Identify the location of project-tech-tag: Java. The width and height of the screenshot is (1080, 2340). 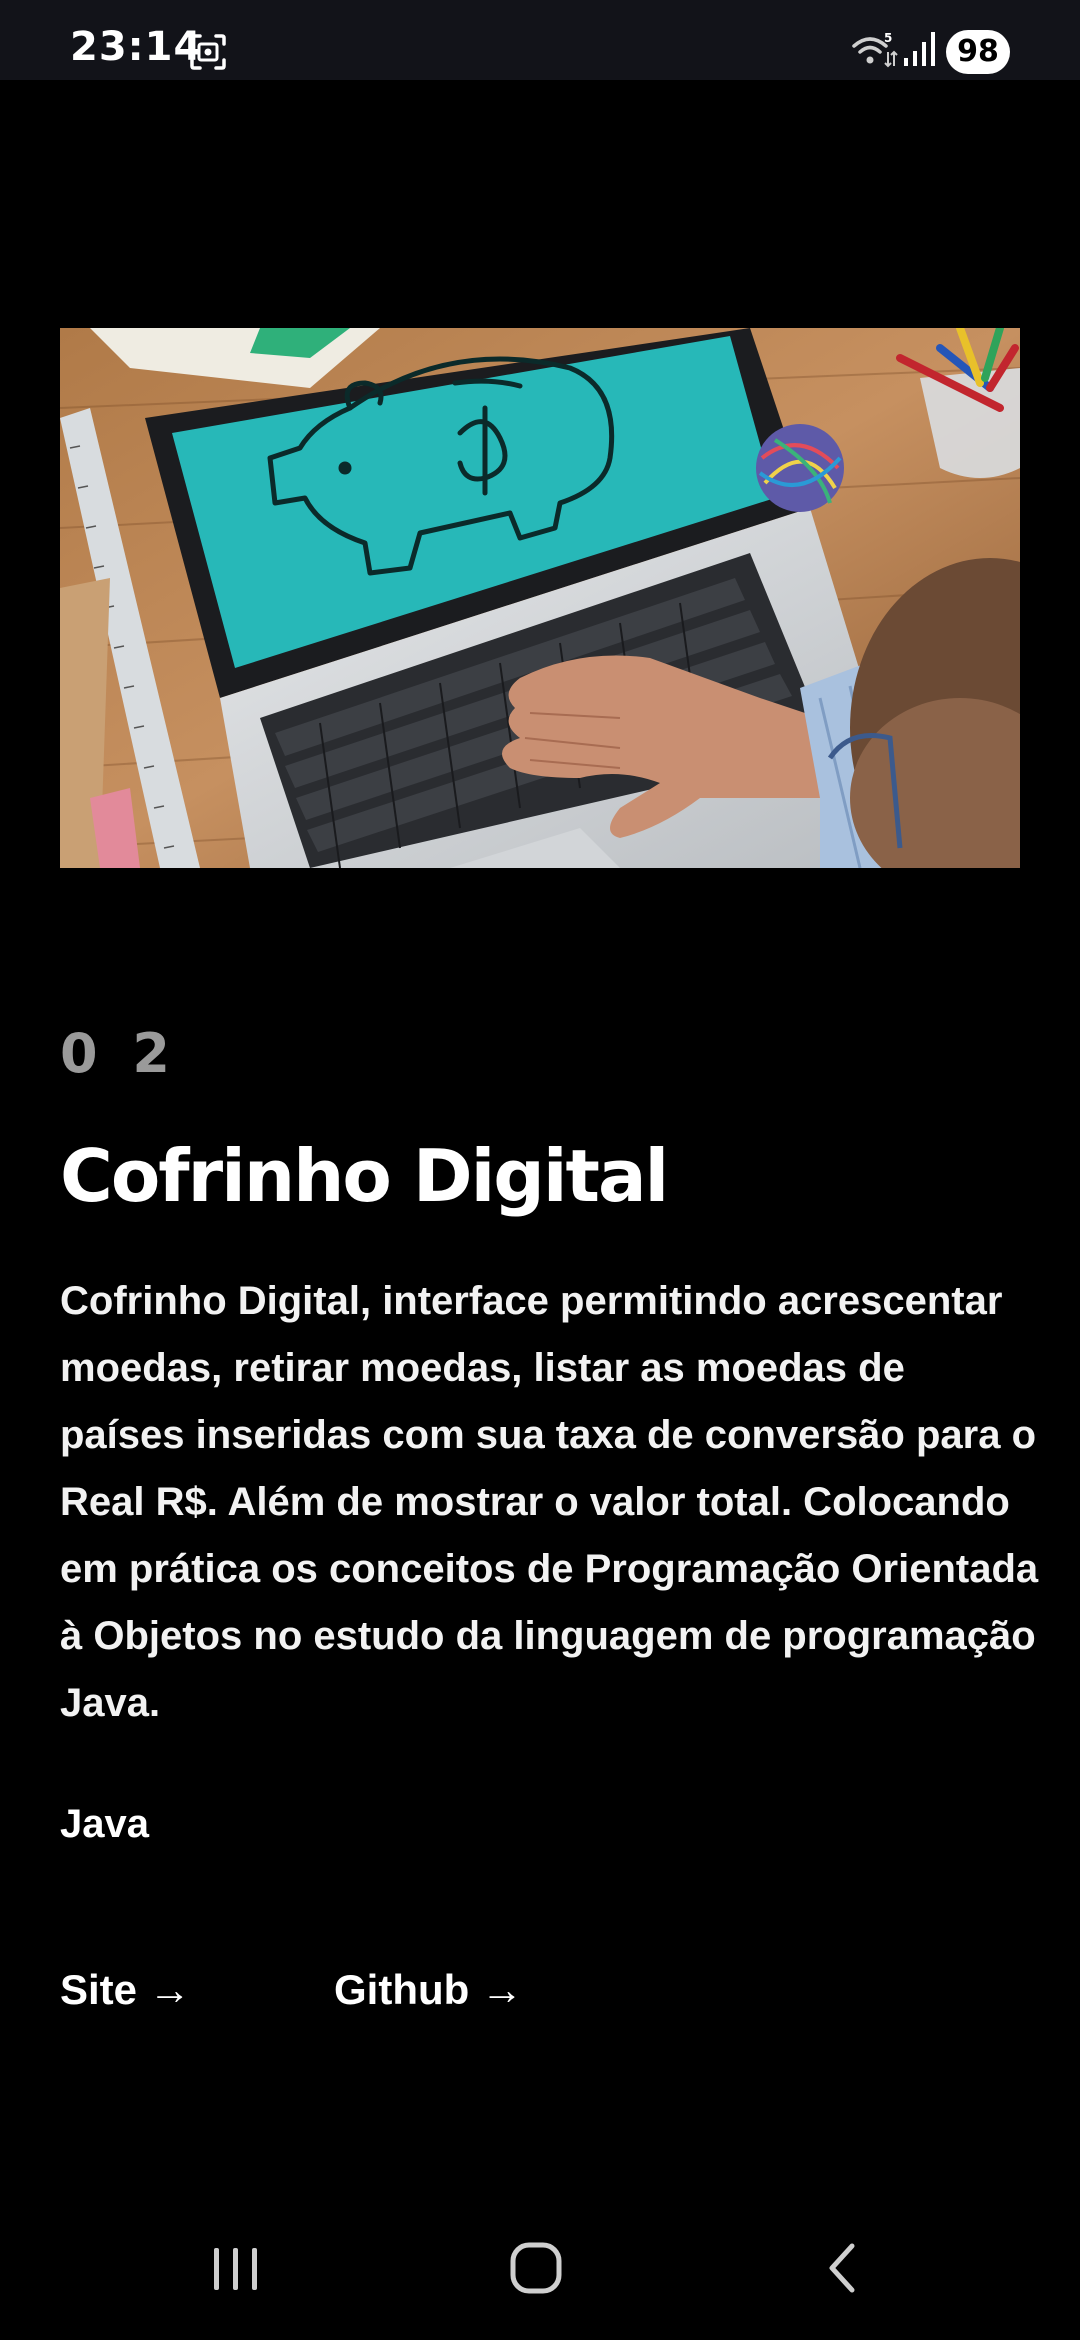
(104, 1824).